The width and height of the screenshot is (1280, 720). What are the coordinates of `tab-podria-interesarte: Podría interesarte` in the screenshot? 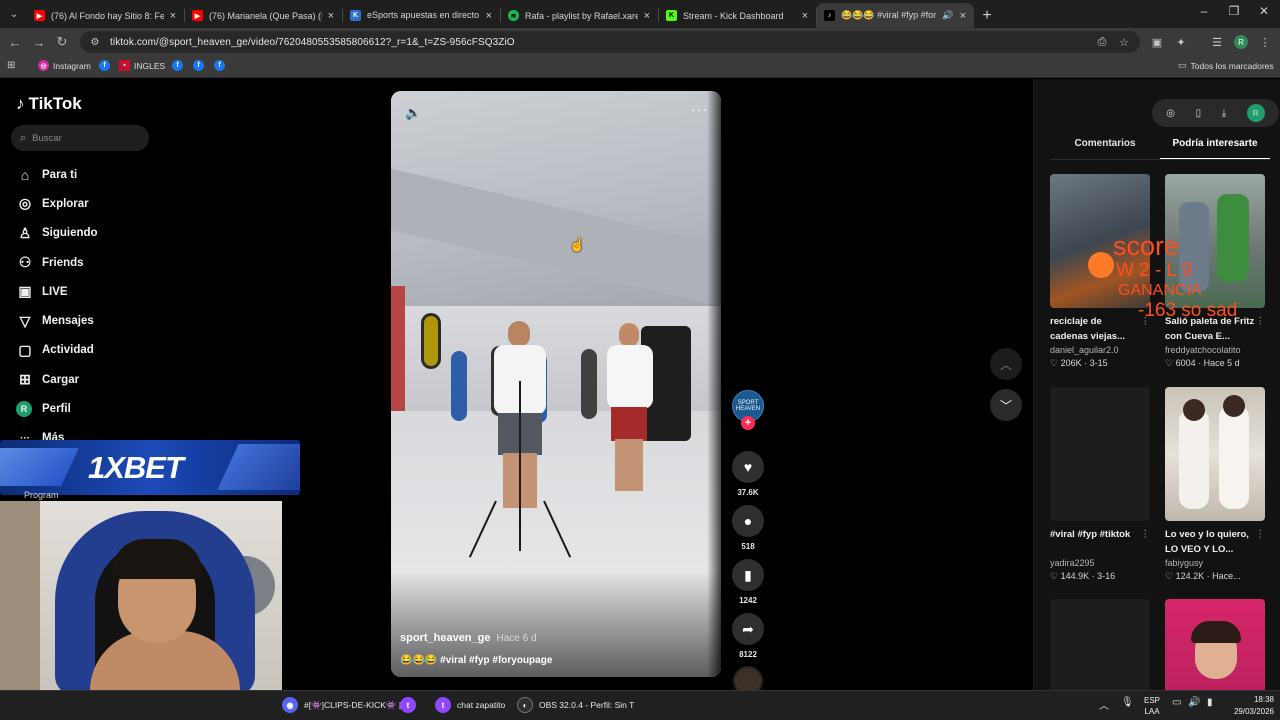 It's located at (1215, 147).